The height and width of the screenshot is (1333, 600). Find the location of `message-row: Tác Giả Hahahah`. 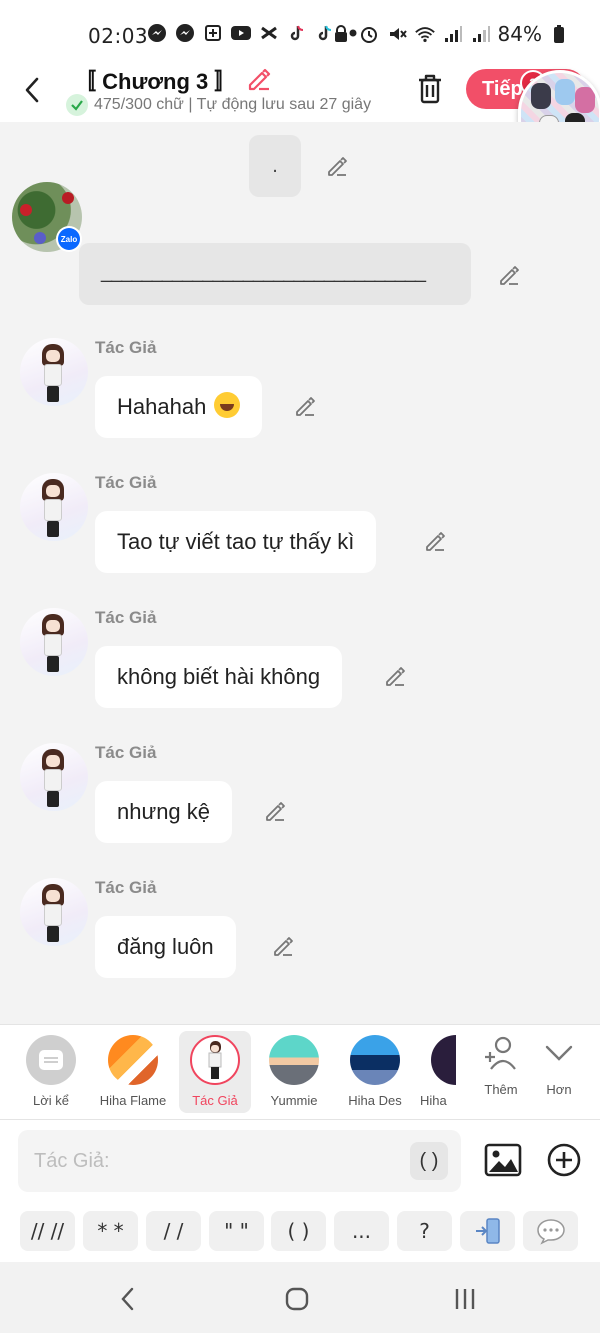

message-row: Tác Giả Hahahah is located at coordinates (300, 403).